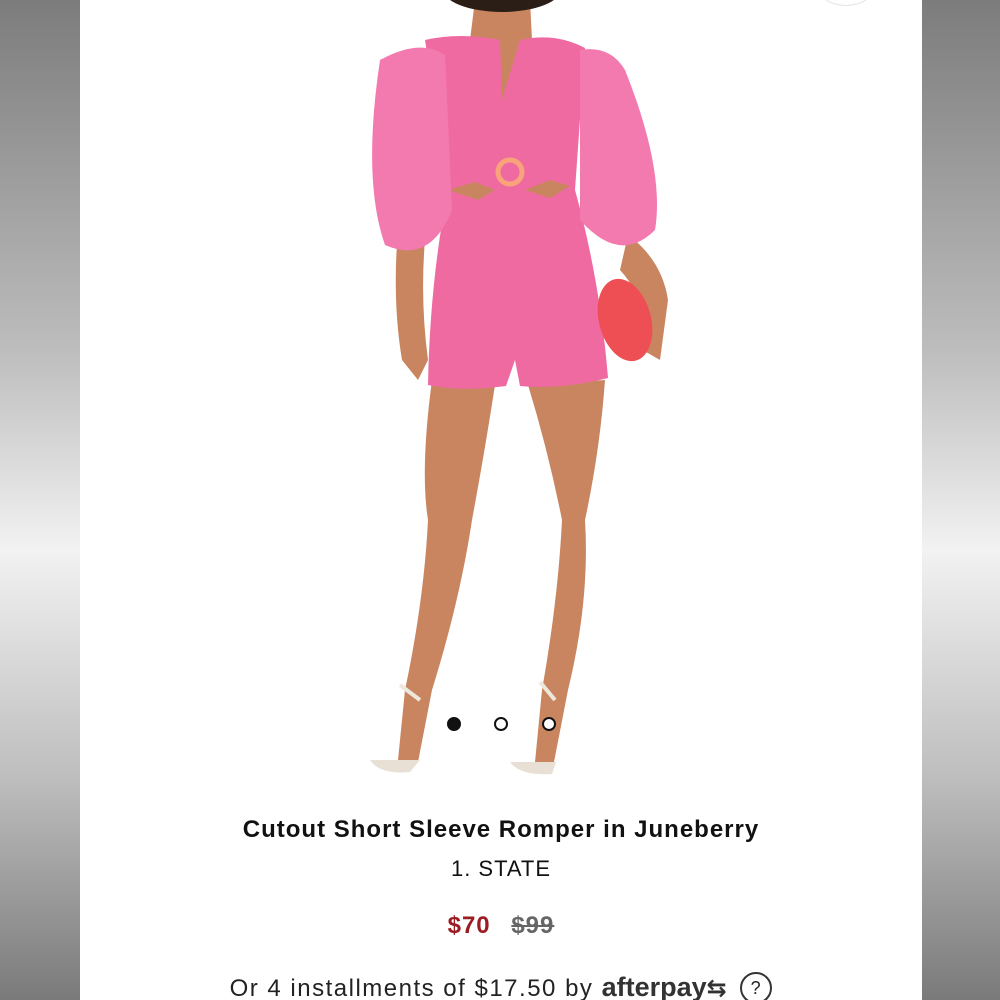  What do you see at coordinates (395, 766) in the screenshot?
I see `left-sandal` at bounding box center [395, 766].